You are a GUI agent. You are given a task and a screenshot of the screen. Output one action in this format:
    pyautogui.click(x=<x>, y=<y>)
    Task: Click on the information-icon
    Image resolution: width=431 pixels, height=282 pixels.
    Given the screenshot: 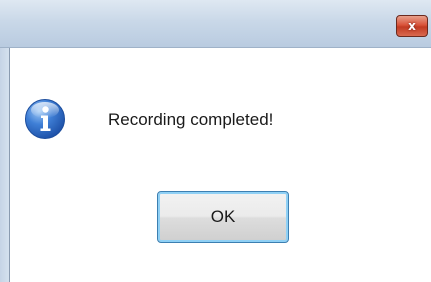 What is the action you would take?
    pyautogui.click(x=45, y=119)
    